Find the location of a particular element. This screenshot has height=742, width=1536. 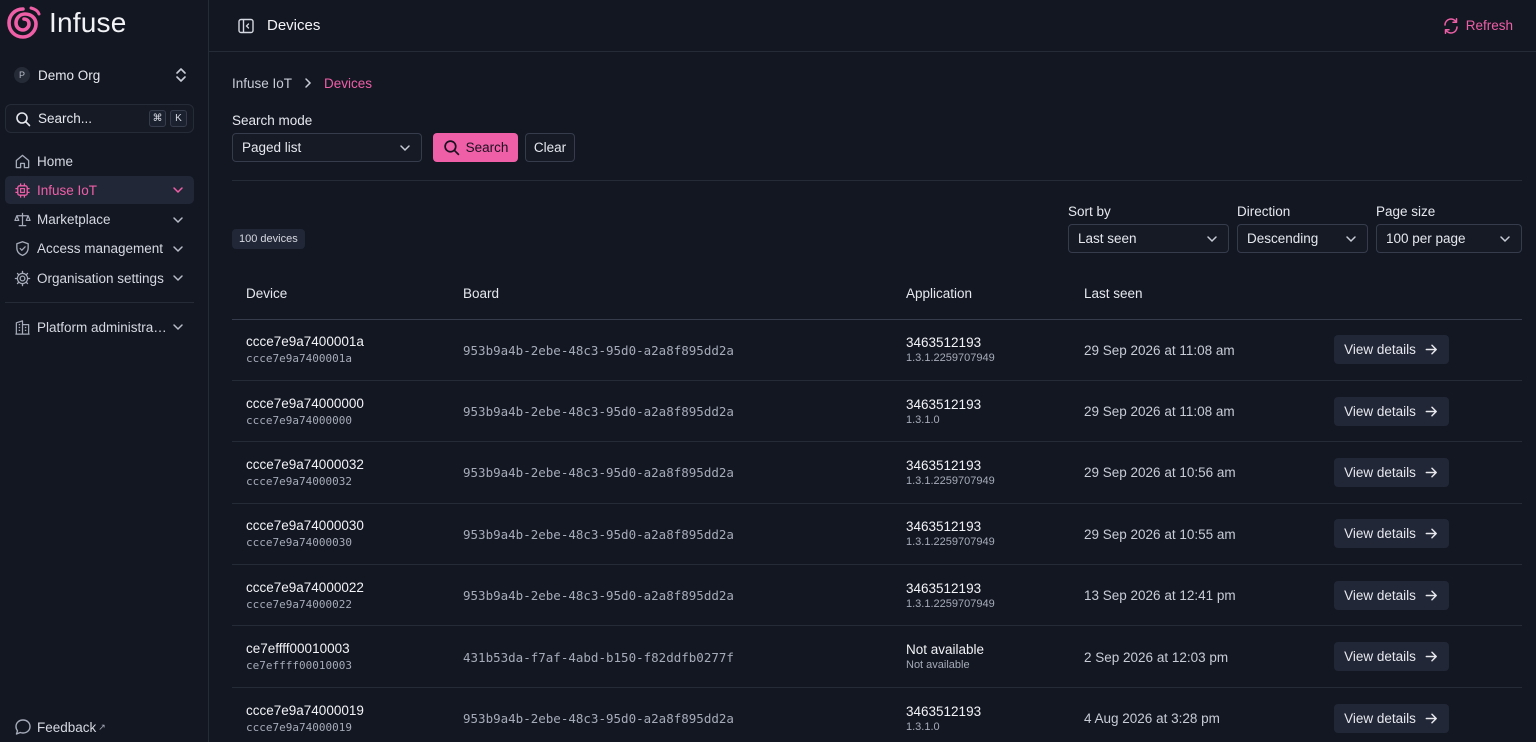

sidebar-item-label: Home is located at coordinates (55, 161).